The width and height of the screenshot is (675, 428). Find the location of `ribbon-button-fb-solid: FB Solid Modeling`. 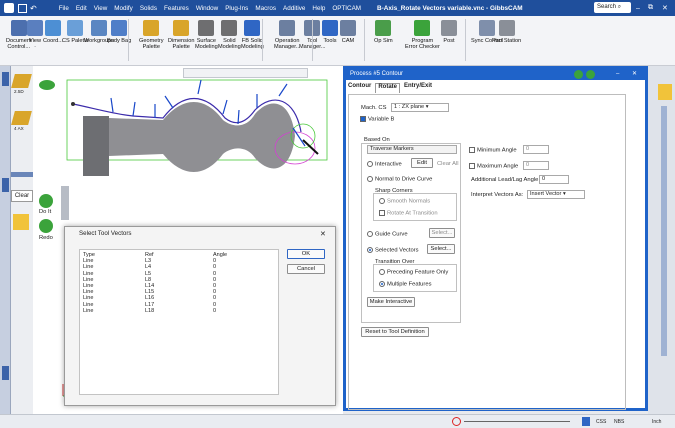

ribbon-button-fb-solid: FB Solid Modeling is located at coordinates (252, 35).